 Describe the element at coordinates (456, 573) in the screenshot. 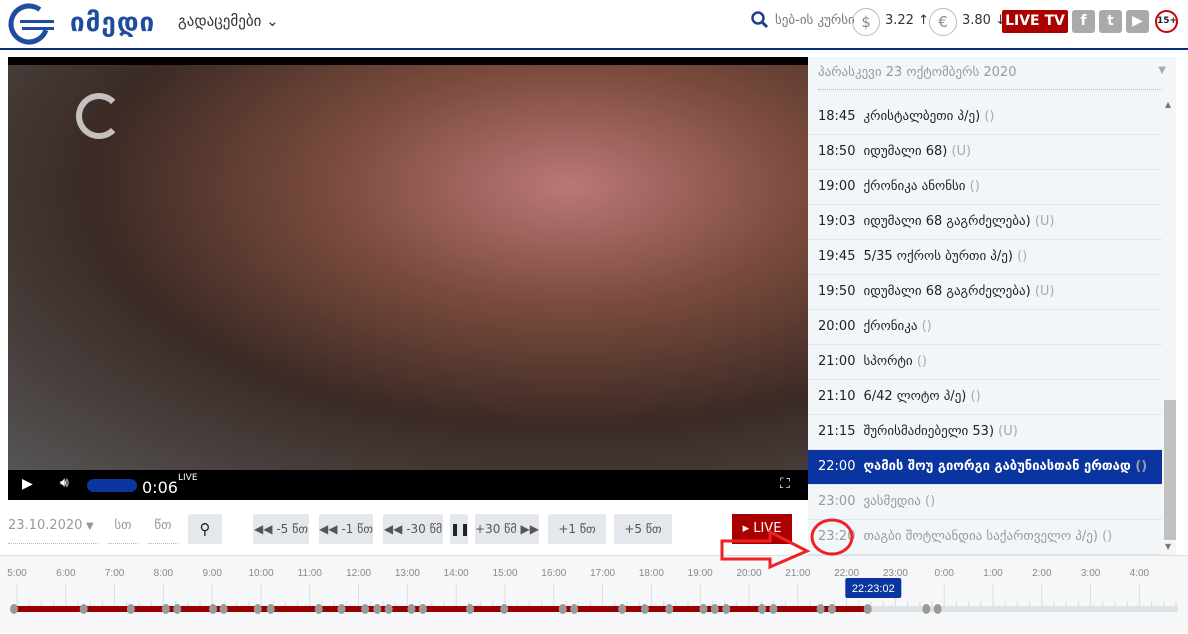

I see `timeline-tick-label: 14:00` at that location.